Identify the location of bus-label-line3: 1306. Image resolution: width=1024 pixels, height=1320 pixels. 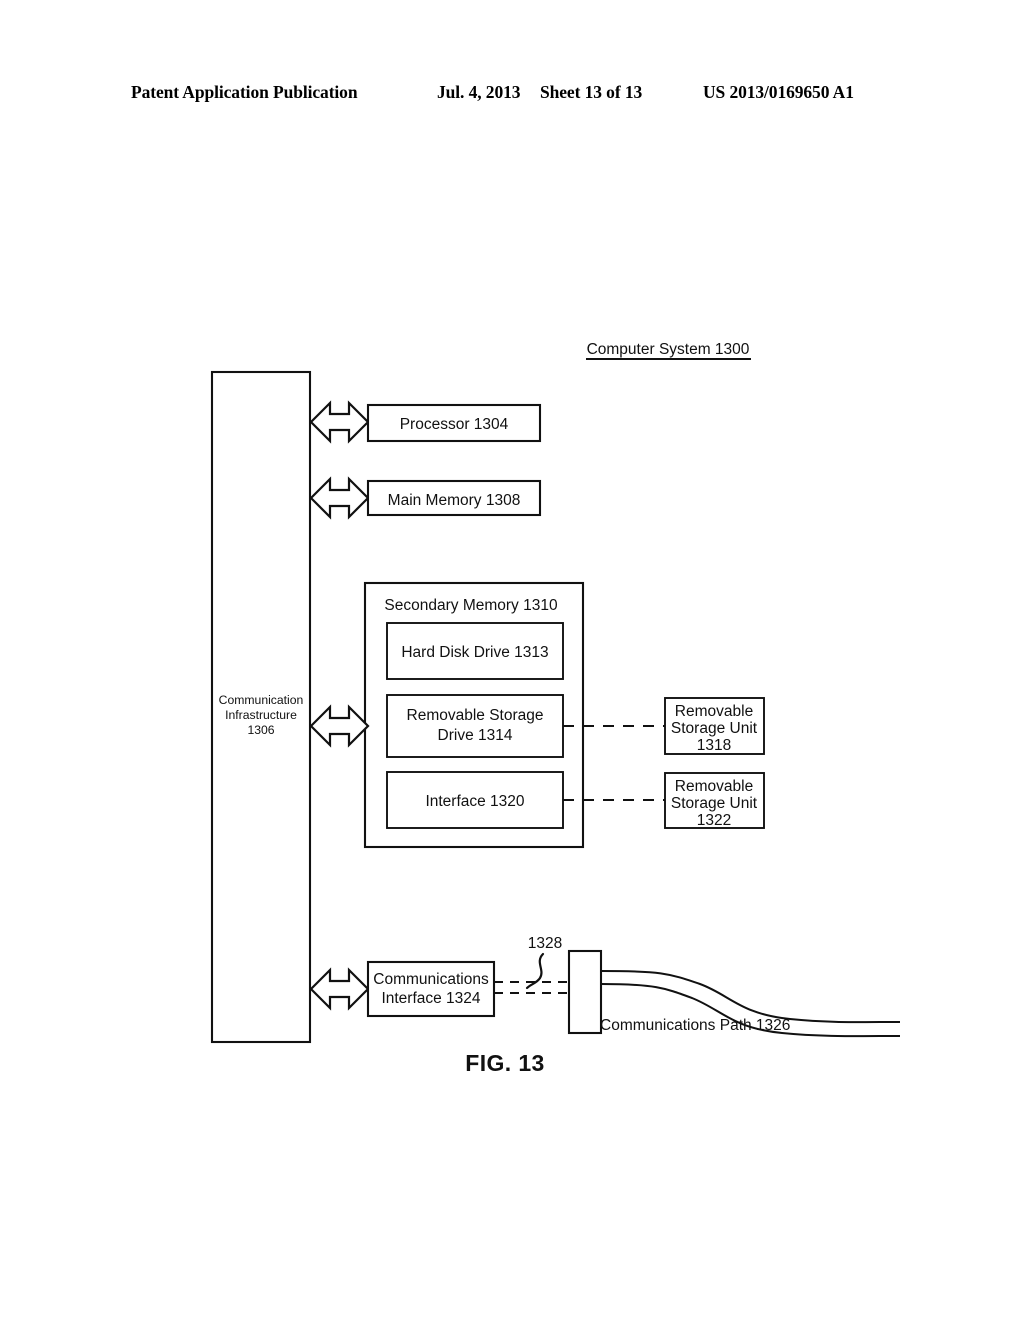
(260, 730).